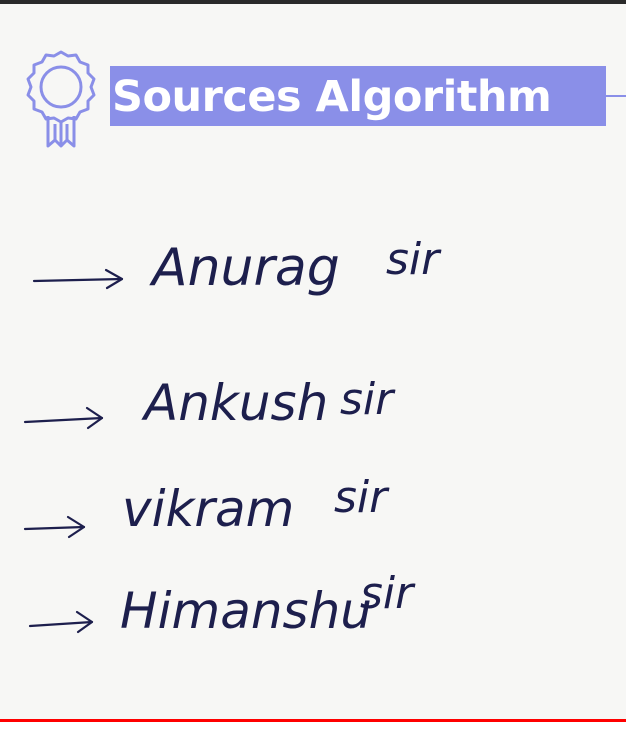  I want to click on note-row: Himanshu sir, so click(222, 604).